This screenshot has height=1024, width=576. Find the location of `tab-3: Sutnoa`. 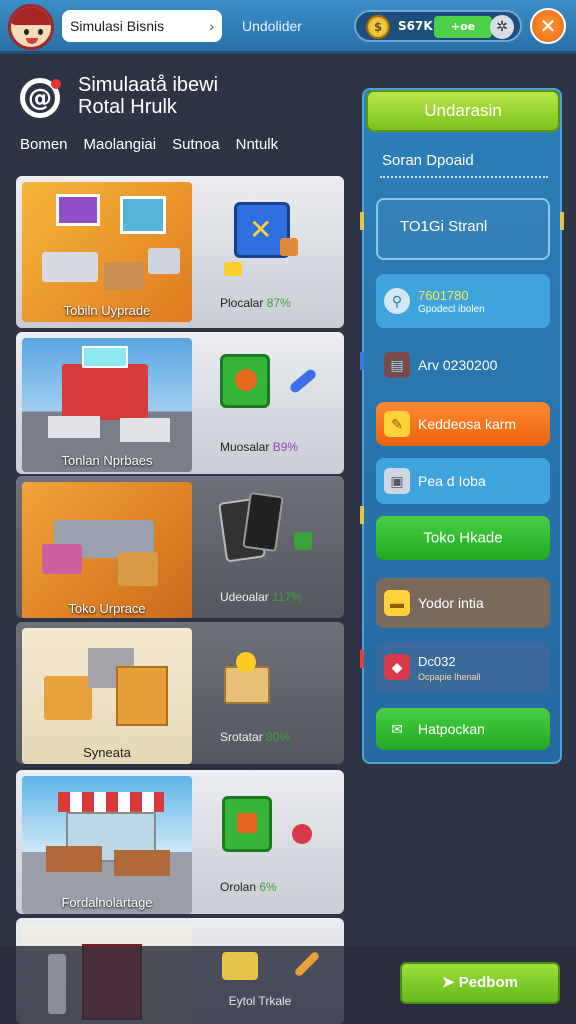

tab-3: Sutnoa is located at coordinates (196, 146).